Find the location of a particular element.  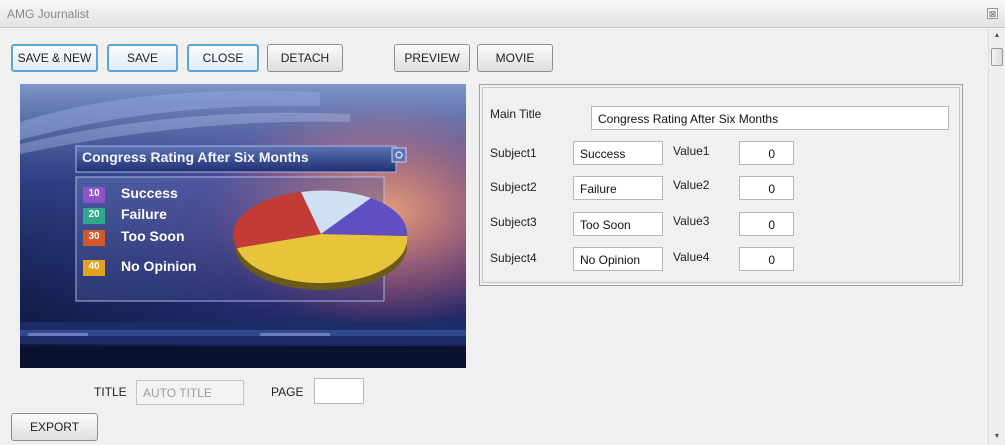

vertical-scrollbar: ▲ ▼ is located at coordinates (996, 236).